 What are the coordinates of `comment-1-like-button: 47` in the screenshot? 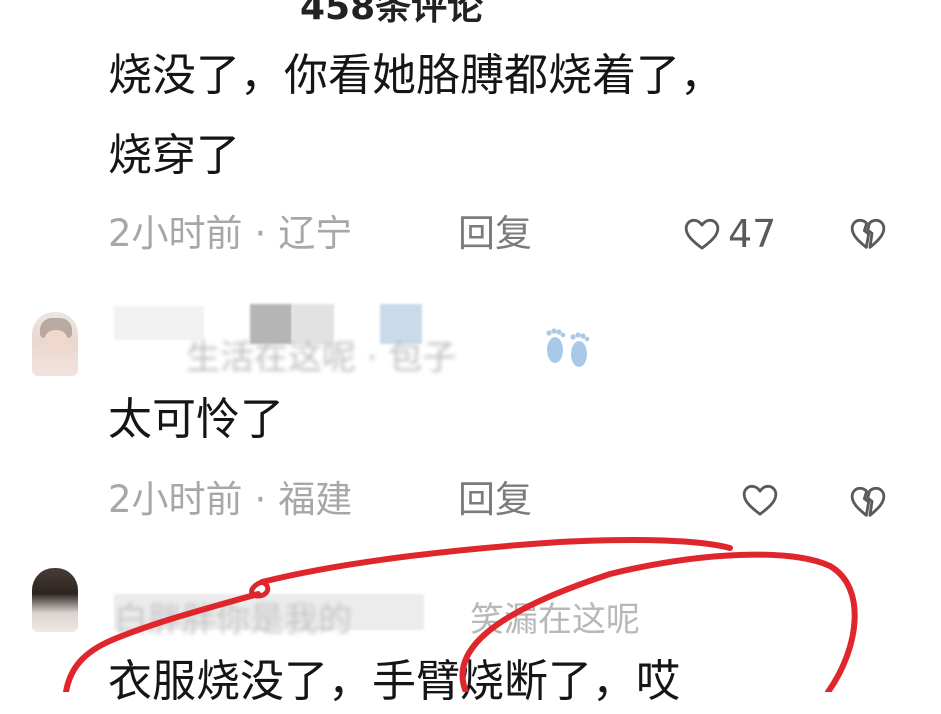 It's located at (729, 234).